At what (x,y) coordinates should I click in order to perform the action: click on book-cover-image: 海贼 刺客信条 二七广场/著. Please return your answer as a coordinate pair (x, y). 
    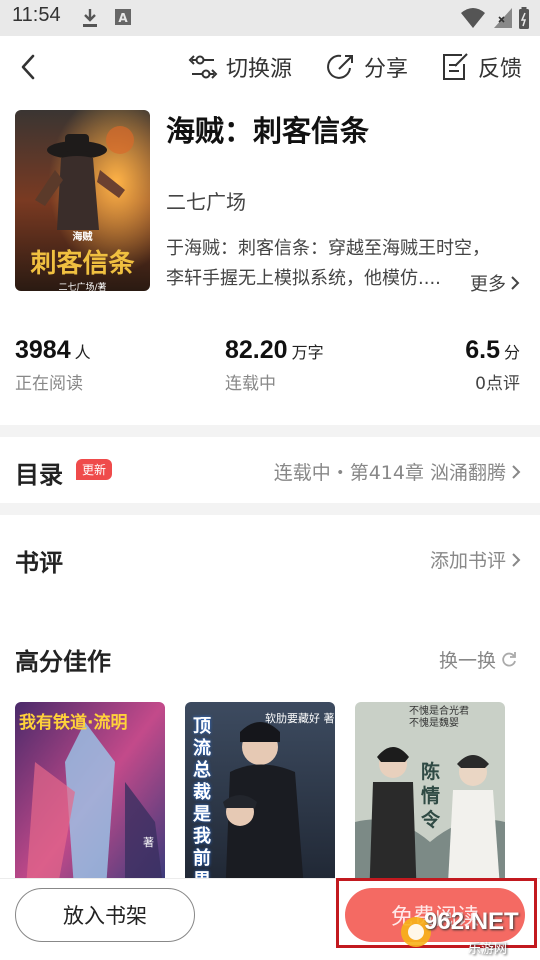
    Looking at the image, I should click on (82, 200).